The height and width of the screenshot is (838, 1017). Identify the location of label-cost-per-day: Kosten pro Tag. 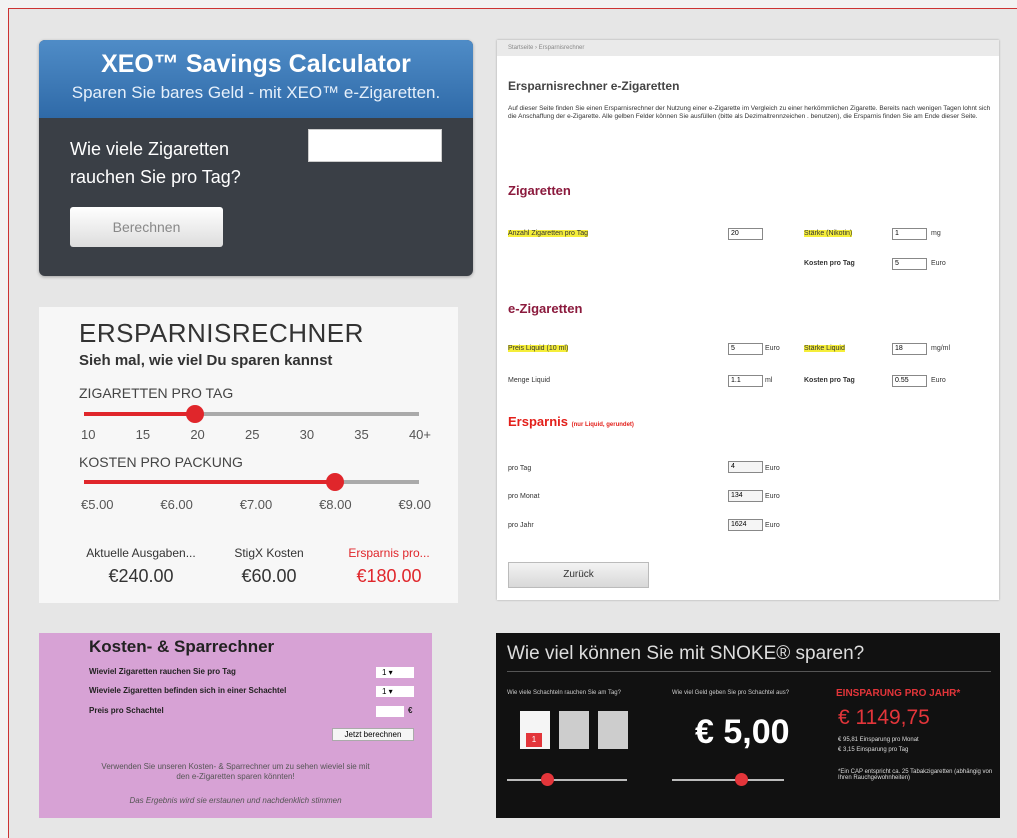
(829, 263).